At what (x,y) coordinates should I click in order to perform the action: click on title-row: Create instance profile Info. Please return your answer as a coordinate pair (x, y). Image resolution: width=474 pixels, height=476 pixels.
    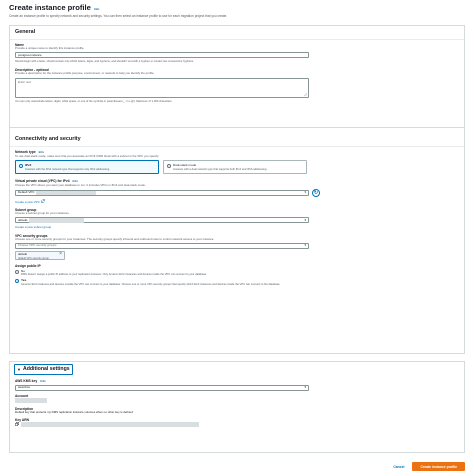
    Looking at the image, I should click on (237, 7).